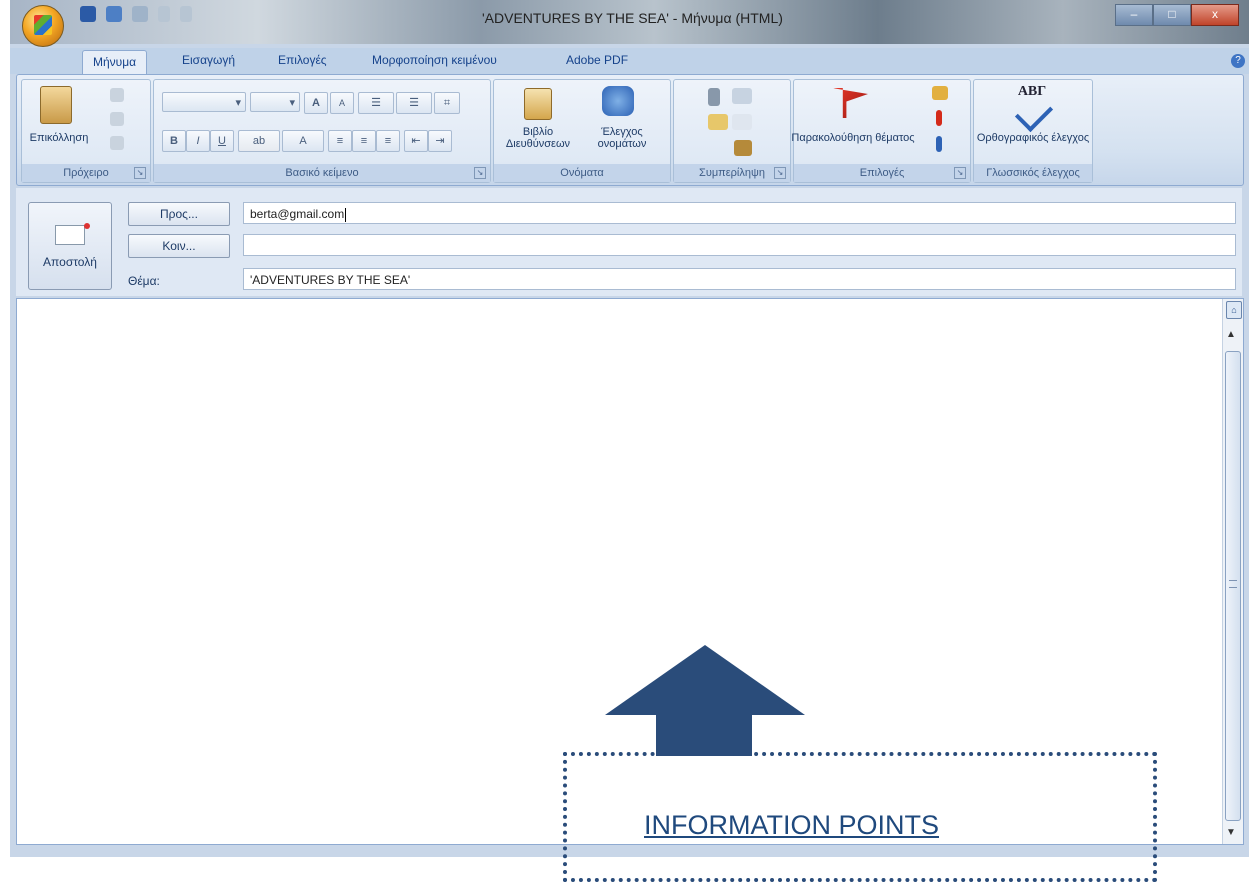  What do you see at coordinates (174, 141) in the screenshot?
I see `bold-button: B` at bounding box center [174, 141].